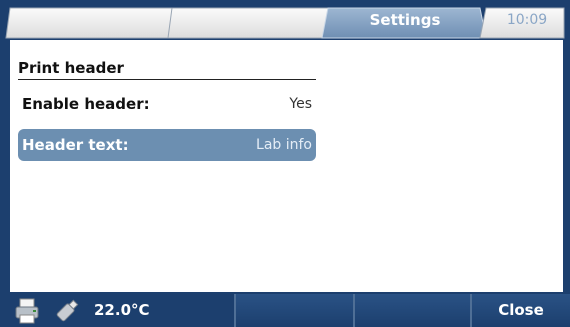  I want to click on section-title: Print header, so click(71, 68).